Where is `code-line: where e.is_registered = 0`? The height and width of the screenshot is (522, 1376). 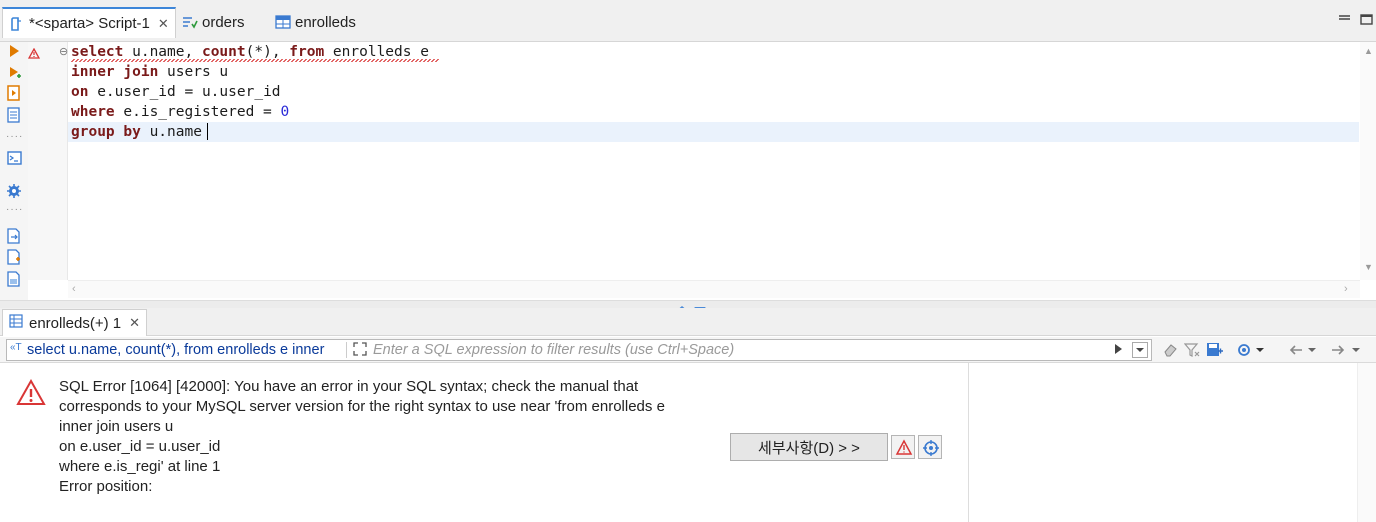
code-line: where e.is_registered = 0 is located at coordinates (180, 112).